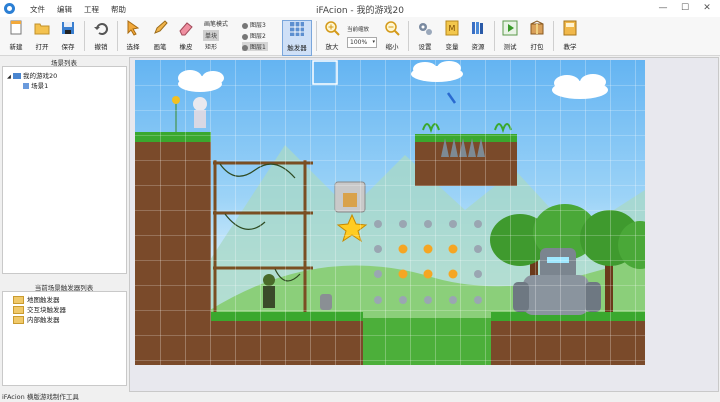  I want to click on package-box-icon, so click(537, 27).